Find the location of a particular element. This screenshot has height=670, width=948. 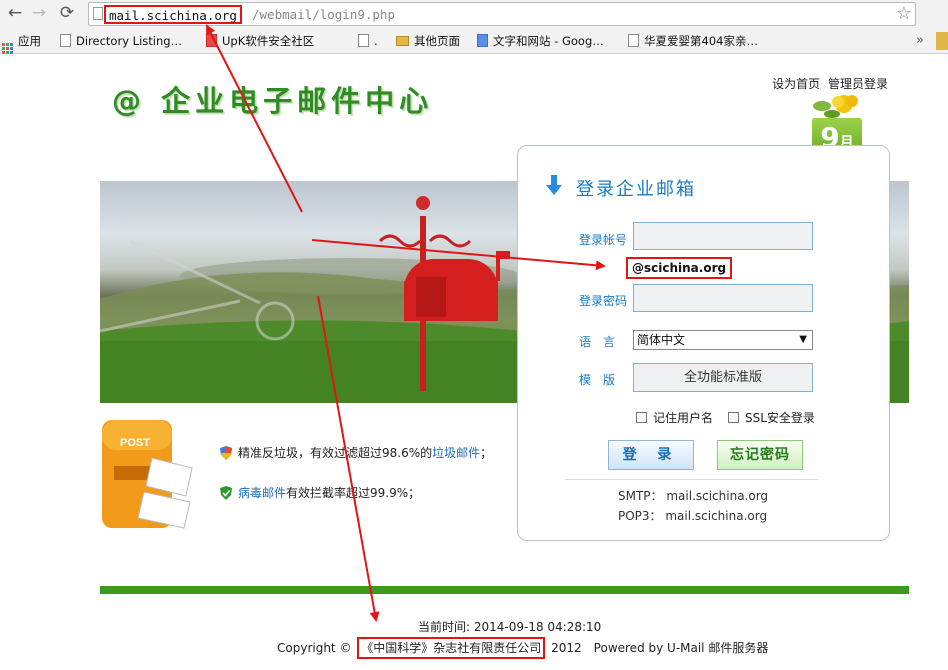

template-select: 全功能标准版 is located at coordinates (723, 377).